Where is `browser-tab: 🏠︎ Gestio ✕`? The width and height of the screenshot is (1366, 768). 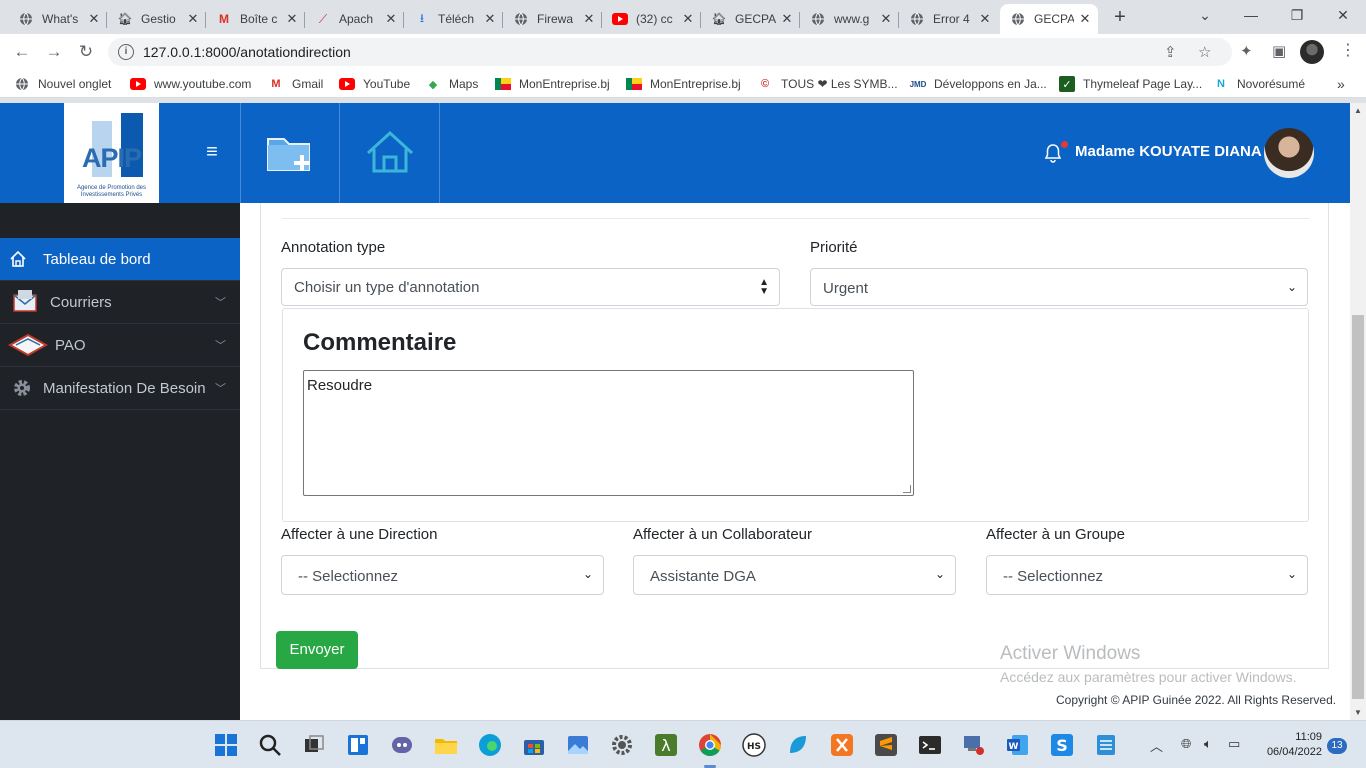
browser-tab: 🏠︎ Gestio ✕ is located at coordinates (156, 19).